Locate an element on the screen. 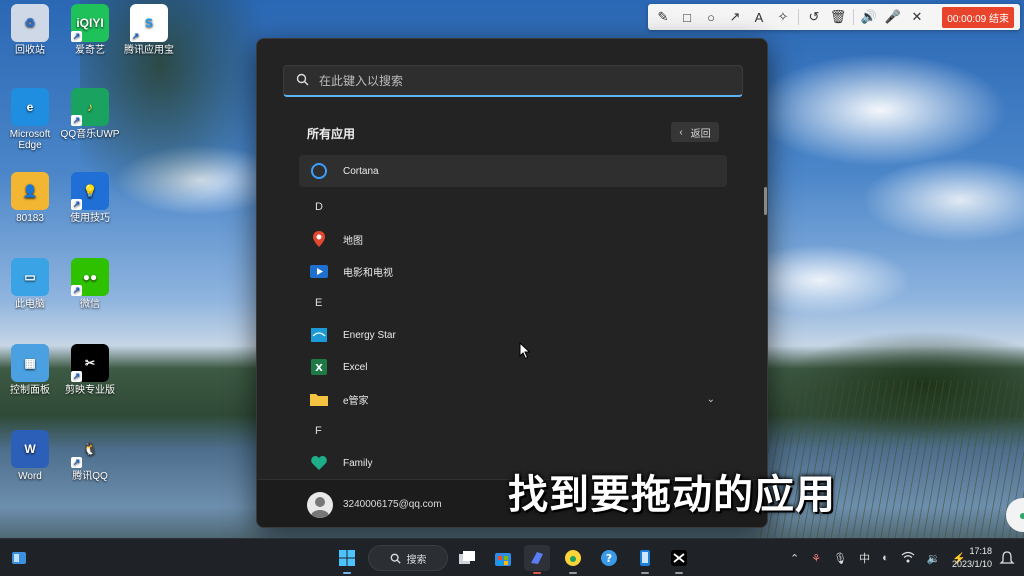 This screenshot has height=576, width=1024. icon-glyph: iQIYI is located at coordinates (90, 22).